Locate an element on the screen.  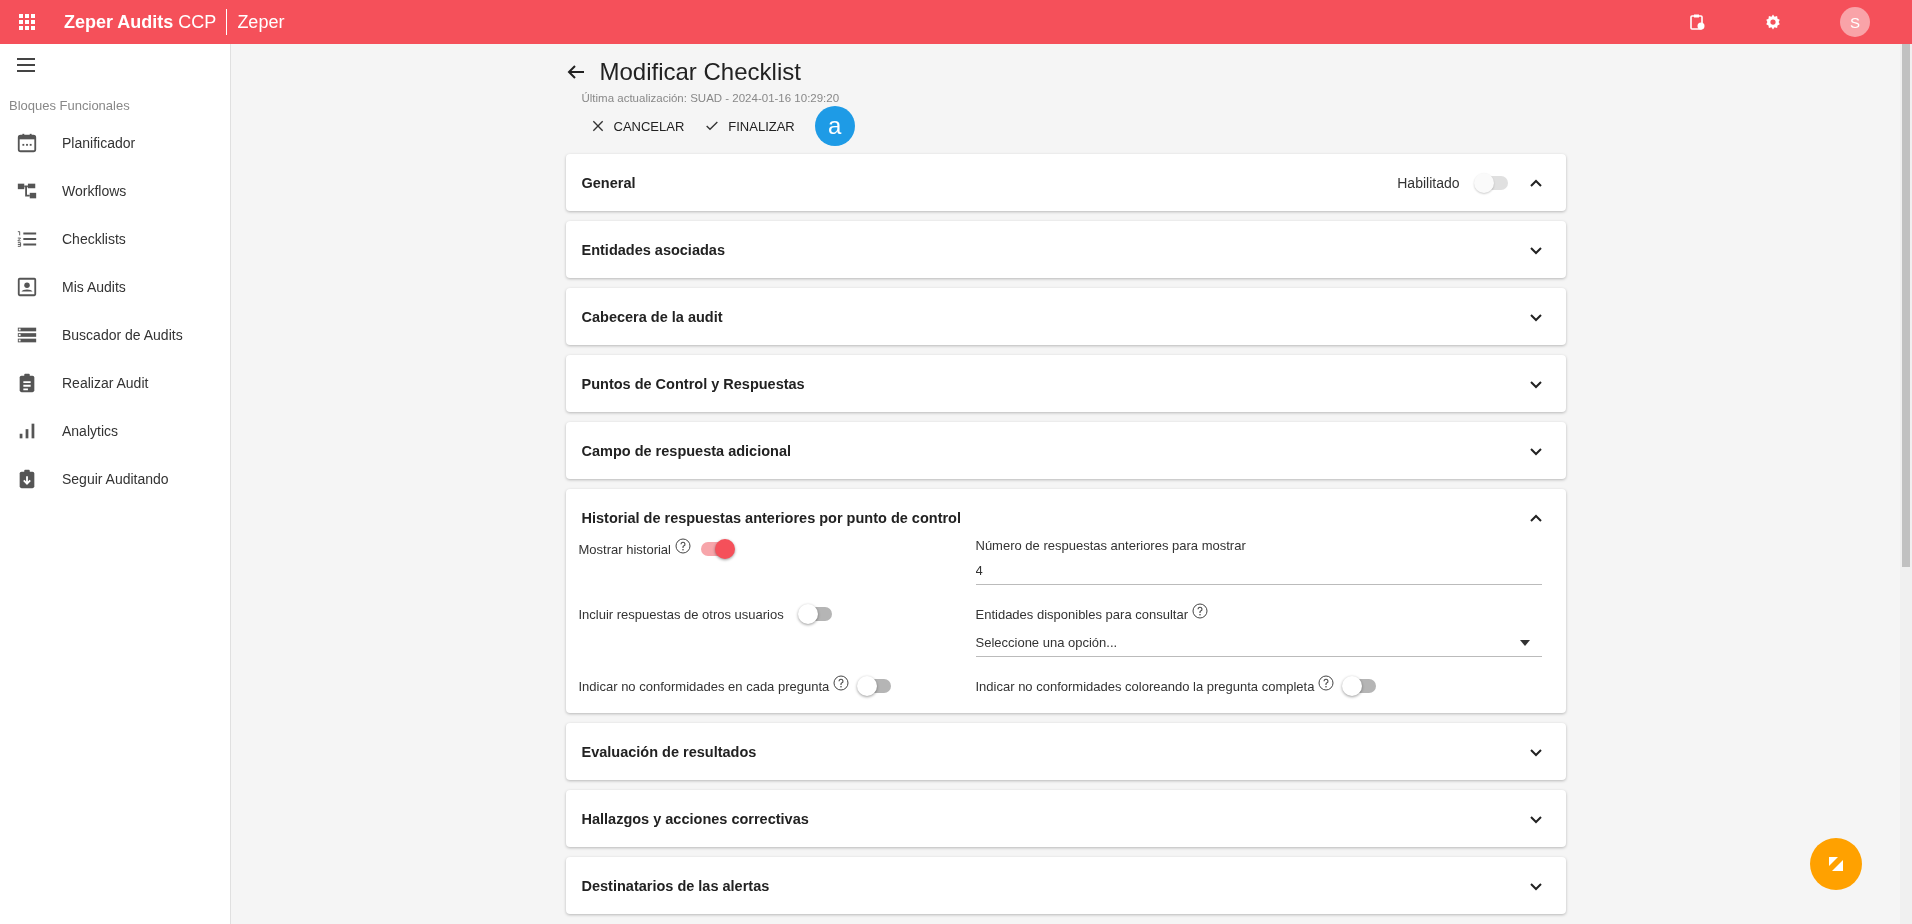
contact-card-icon is located at coordinates (27, 287).